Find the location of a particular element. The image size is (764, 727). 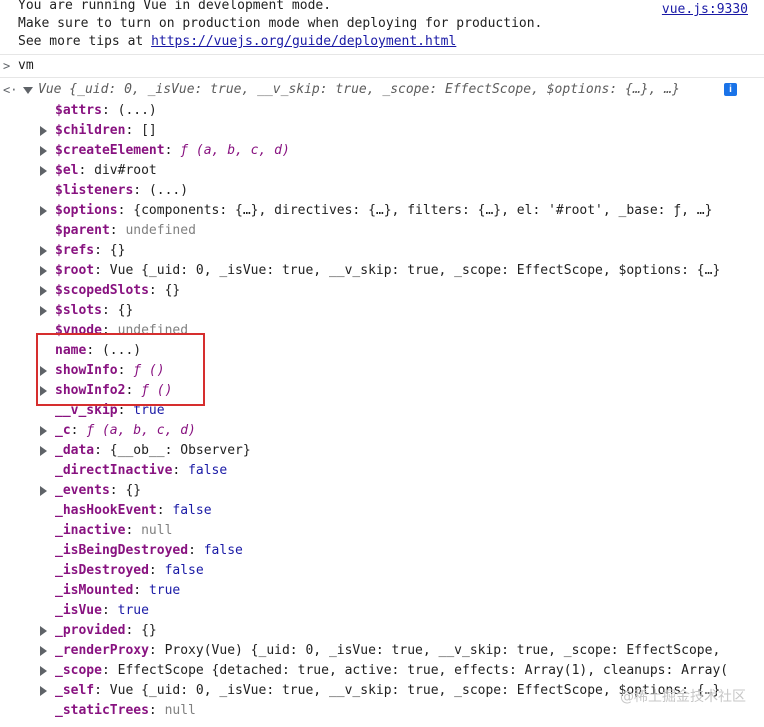

property-value: [] is located at coordinates (149, 130).